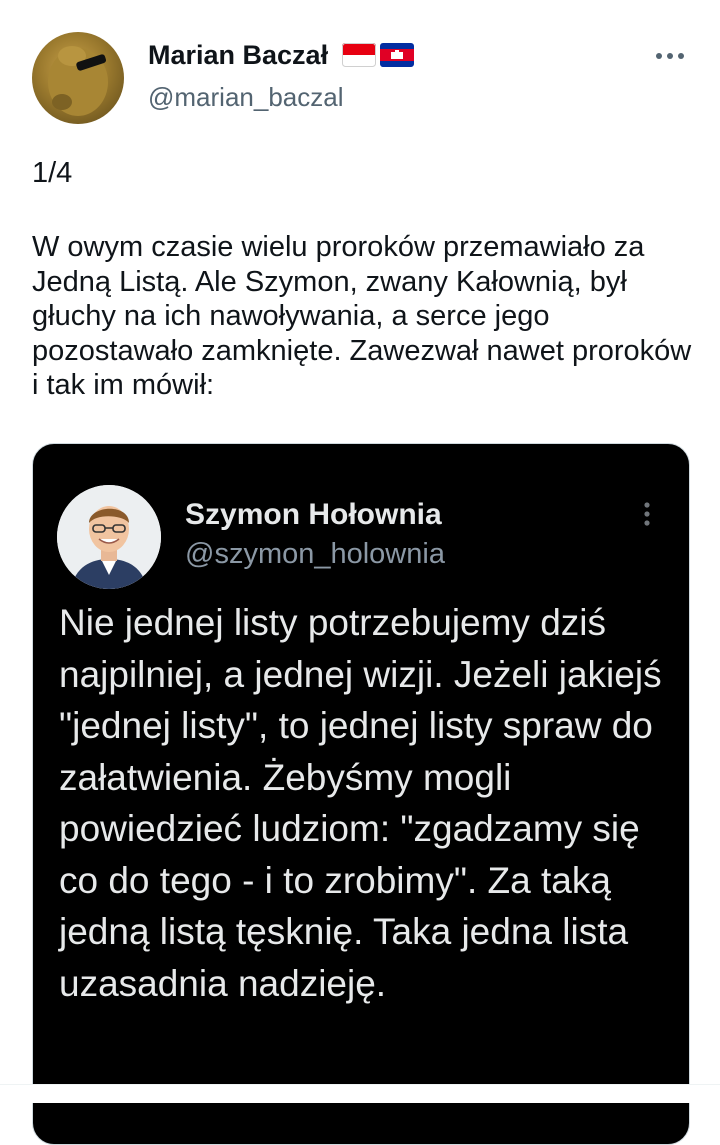 The width and height of the screenshot is (720, 1145). What do you see at coordinates (315, 554) in the screenshot?
I see `quoted-author-handle: @szymon_holownia` at bounding box center [315, 554].